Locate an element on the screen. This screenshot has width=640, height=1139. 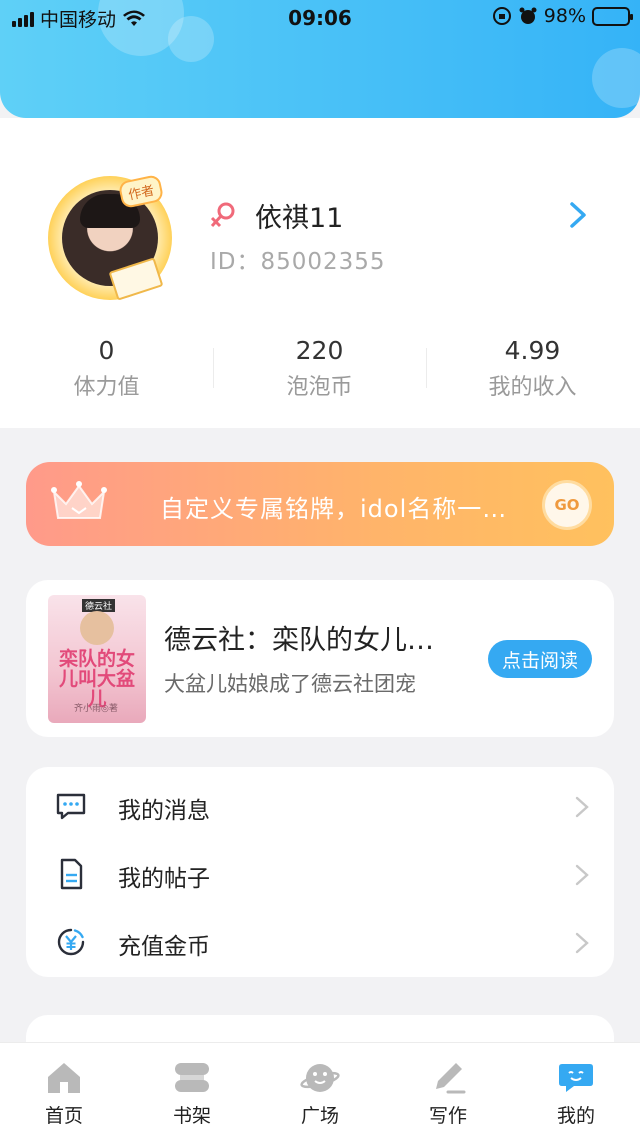
cover-author: 齐小雨◎著 is located at coordinates (96, 709).